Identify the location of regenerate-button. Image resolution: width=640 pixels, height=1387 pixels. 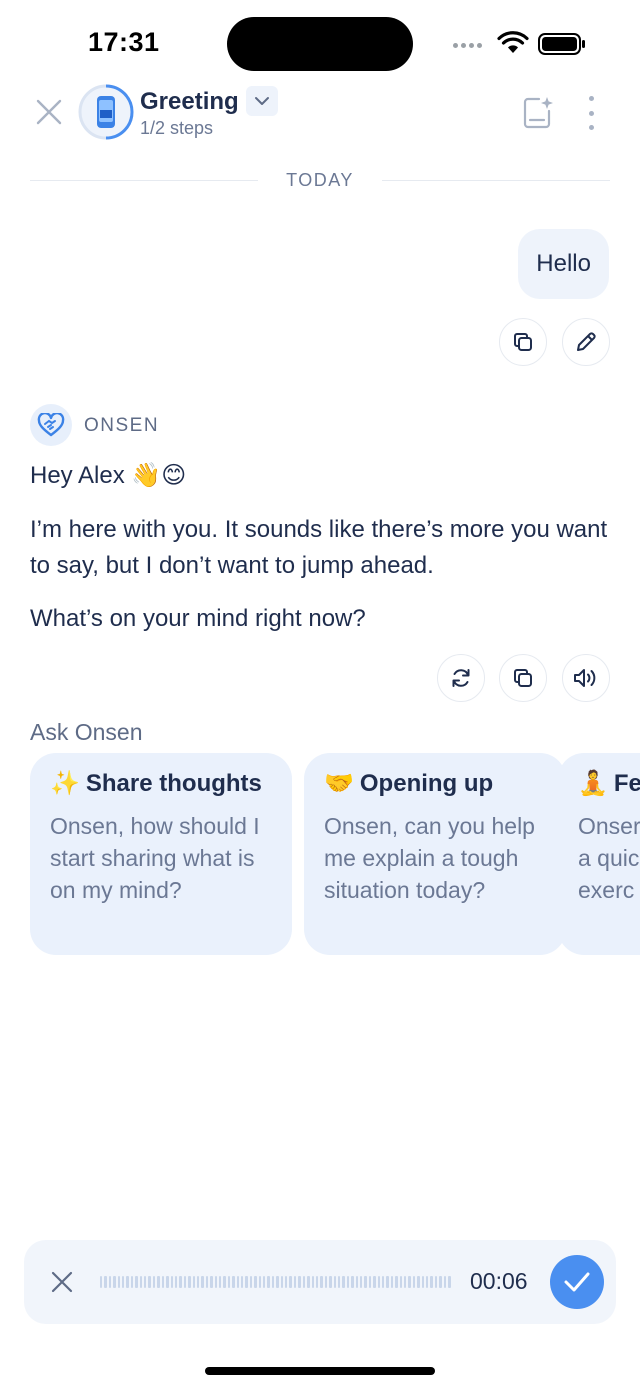
(461, 678).